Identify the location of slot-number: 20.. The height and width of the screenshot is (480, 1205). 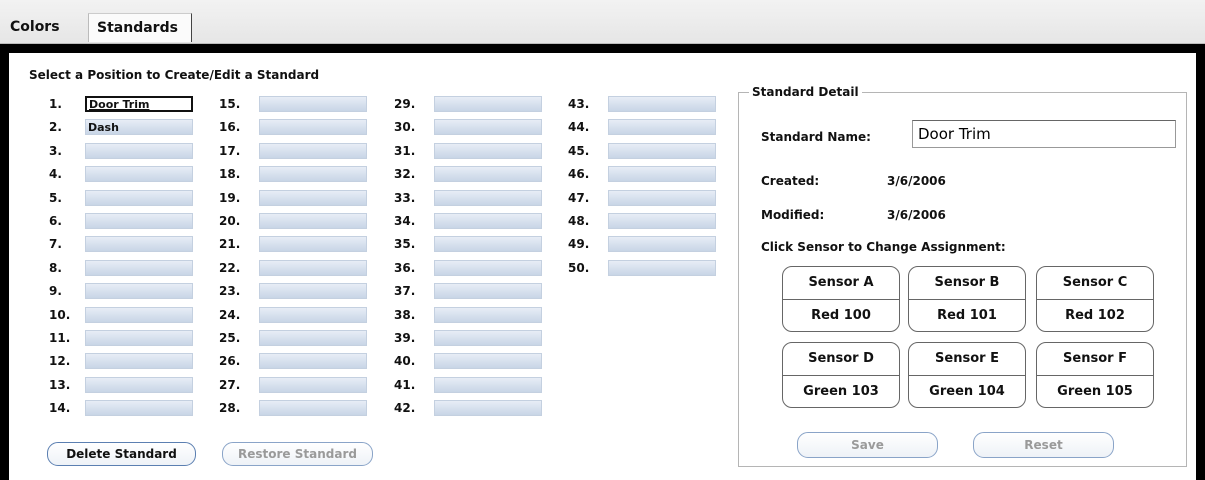
(230, 221).